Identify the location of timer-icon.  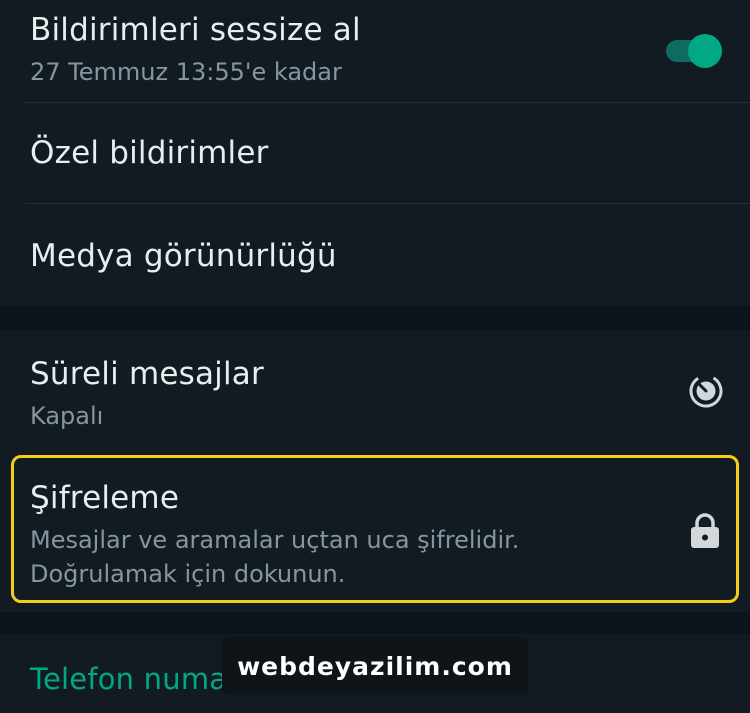
(706, 391).